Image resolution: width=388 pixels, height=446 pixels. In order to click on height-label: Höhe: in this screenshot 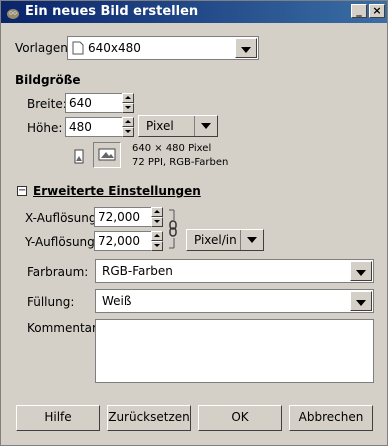, I will do `click(45, 128)`.